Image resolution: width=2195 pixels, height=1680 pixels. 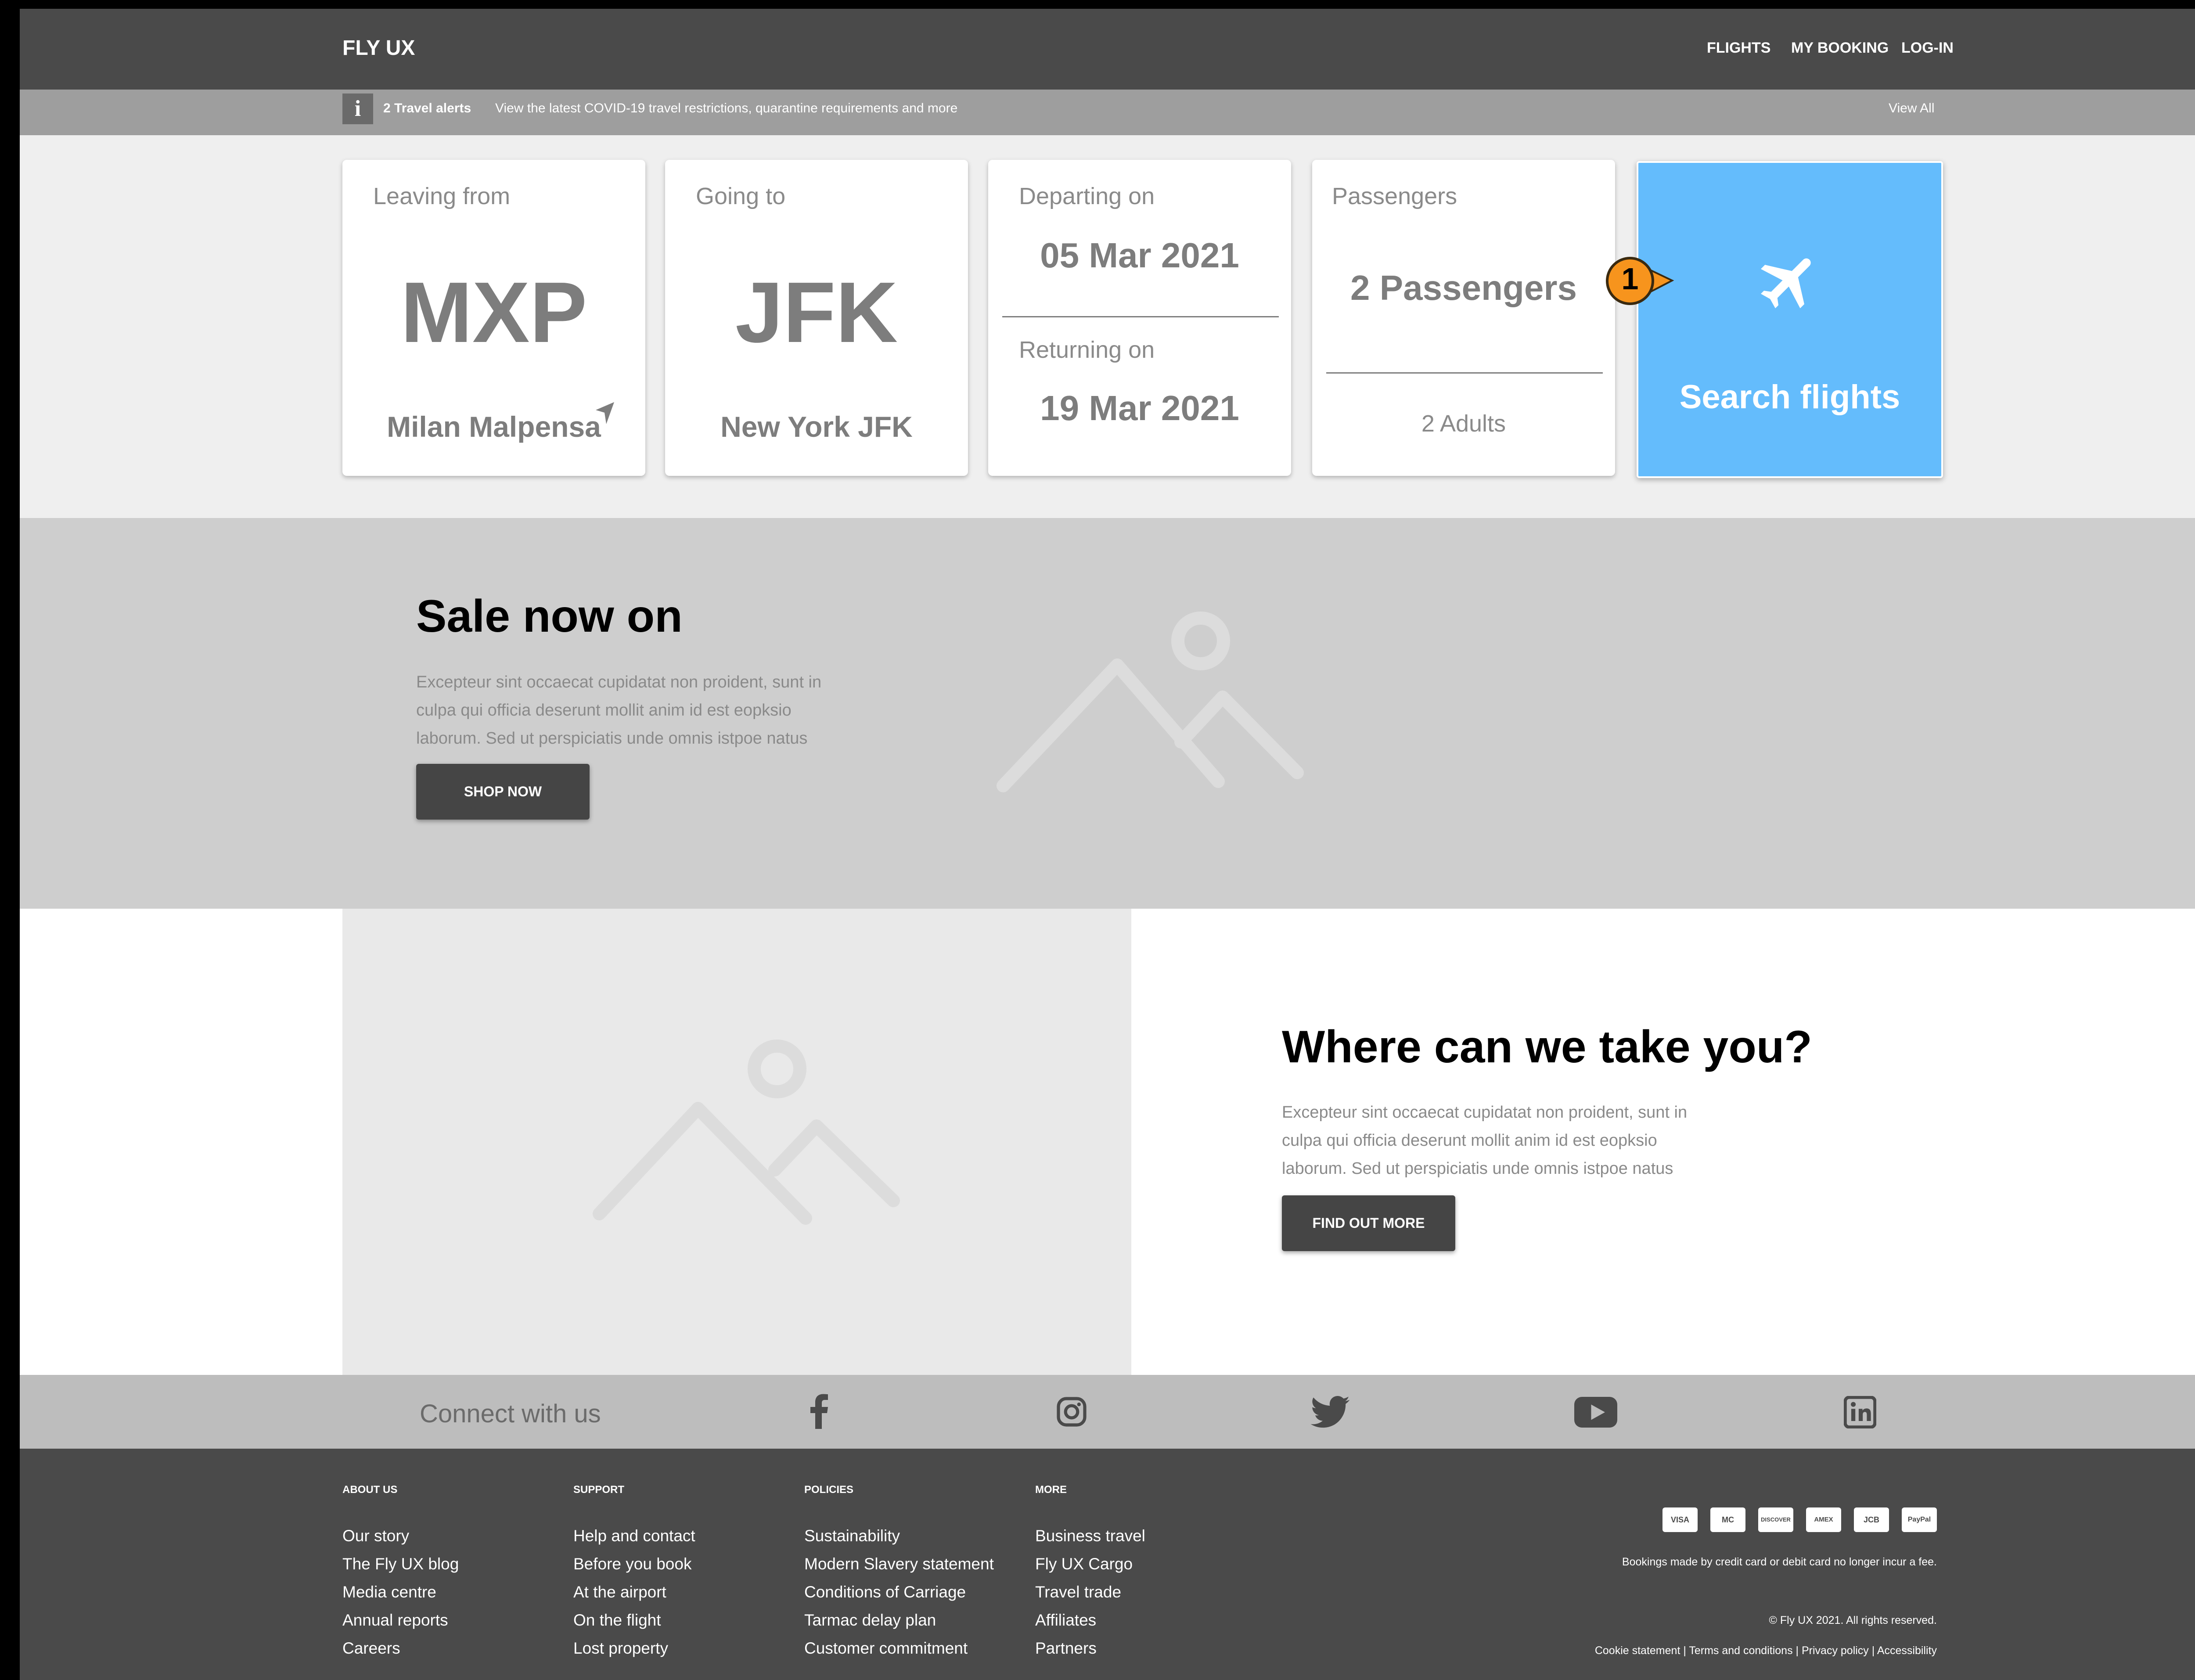 What do you see at coordinates (493, 312) in the screenshot?
I see `origin-airport-code: MXP` at bounding box center [493, 312].